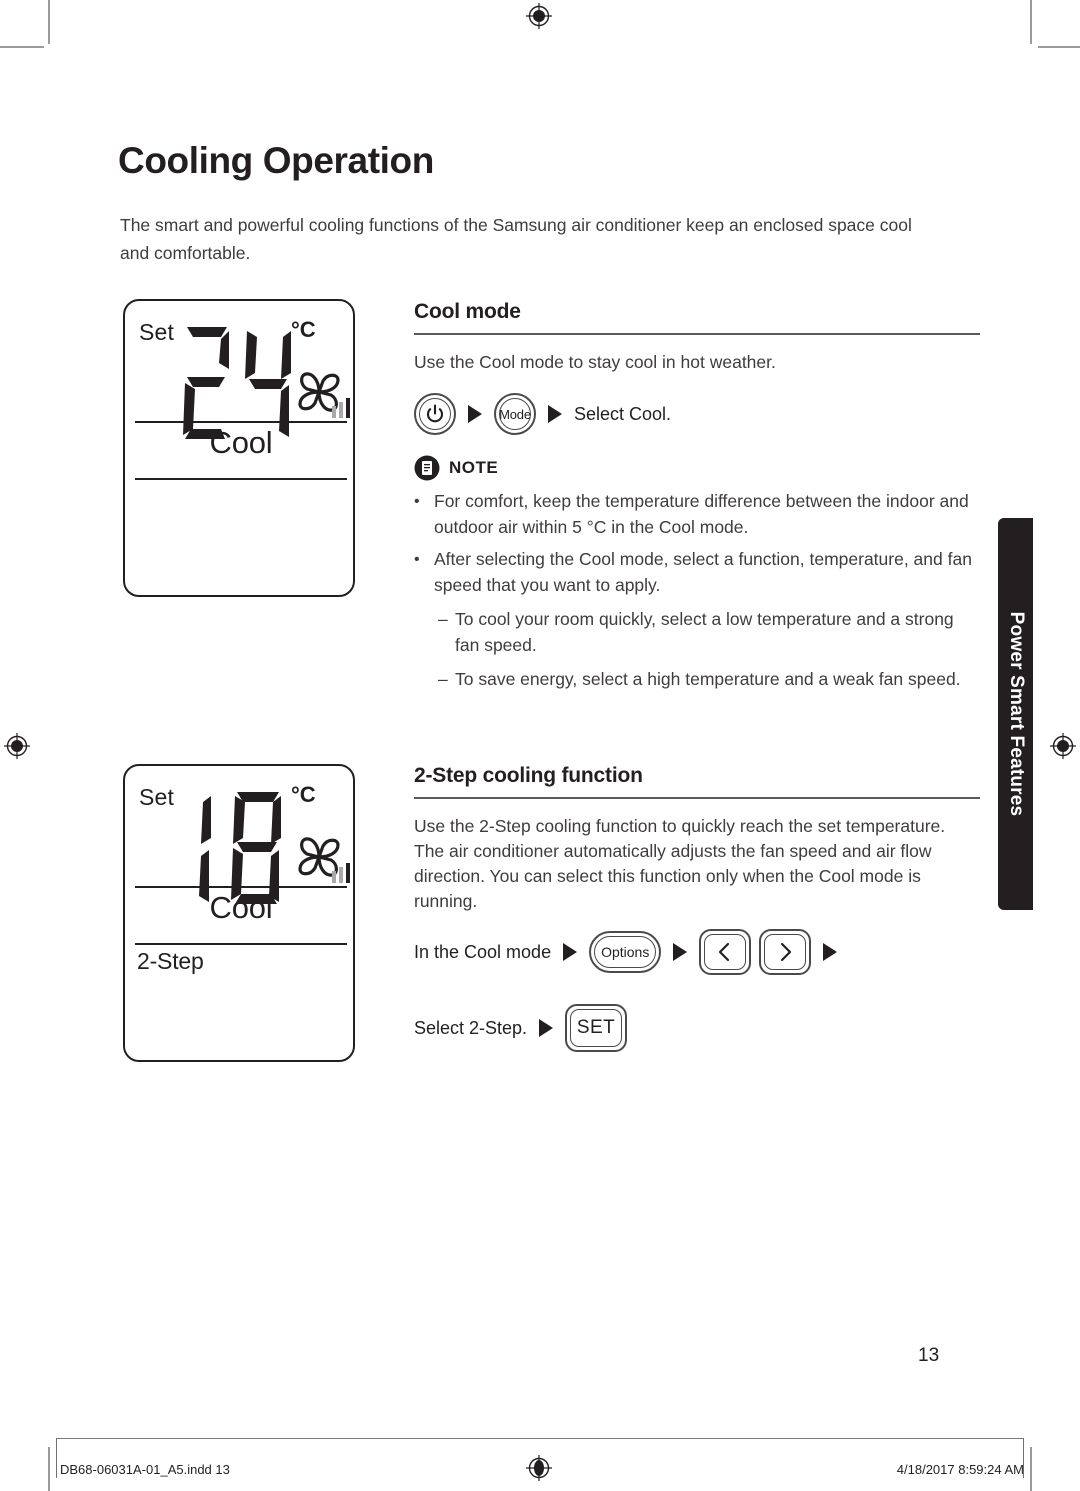 This screenshot has height=1491, width=1080. I want to click on mode-button: Mode, so click(515, 414).